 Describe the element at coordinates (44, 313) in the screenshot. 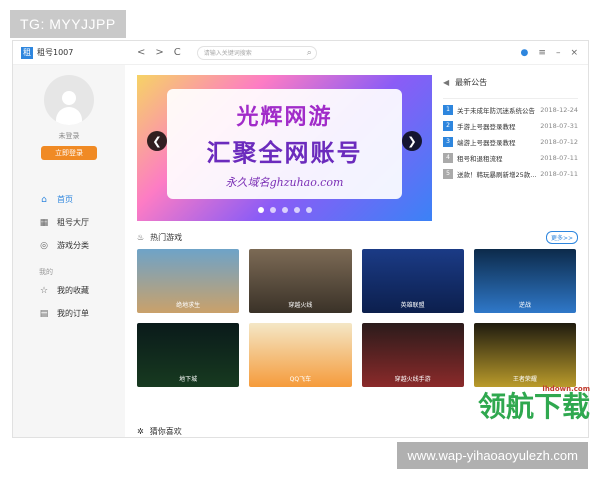

I see `order-icon: ▤` at that location.